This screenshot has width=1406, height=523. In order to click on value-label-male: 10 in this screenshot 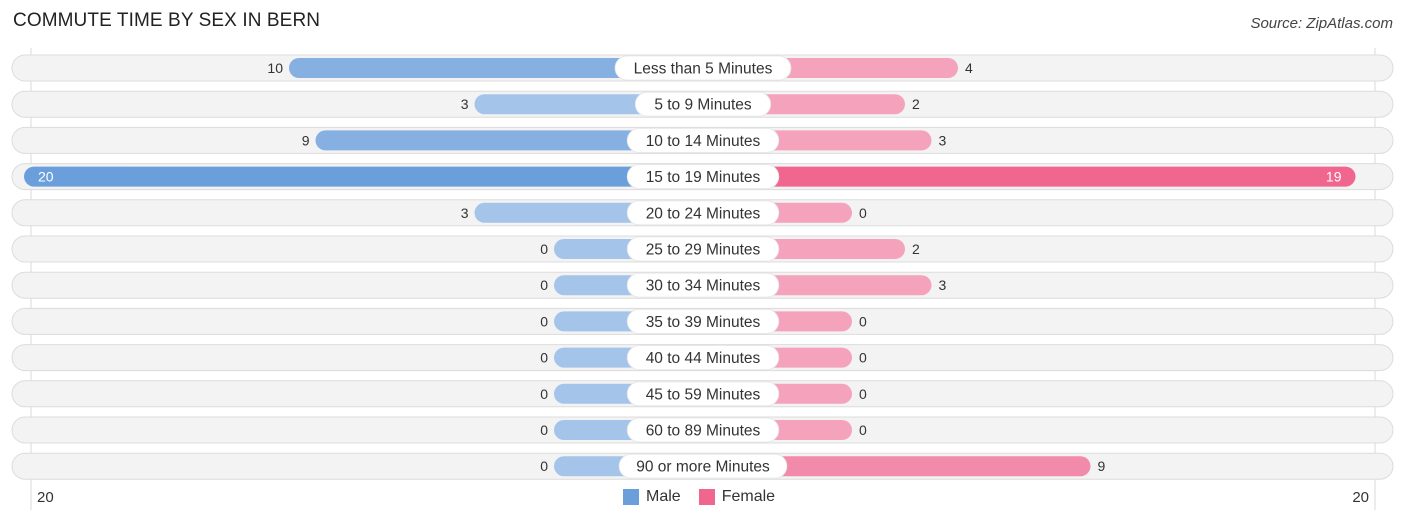, I will do `click(275, 68)`.